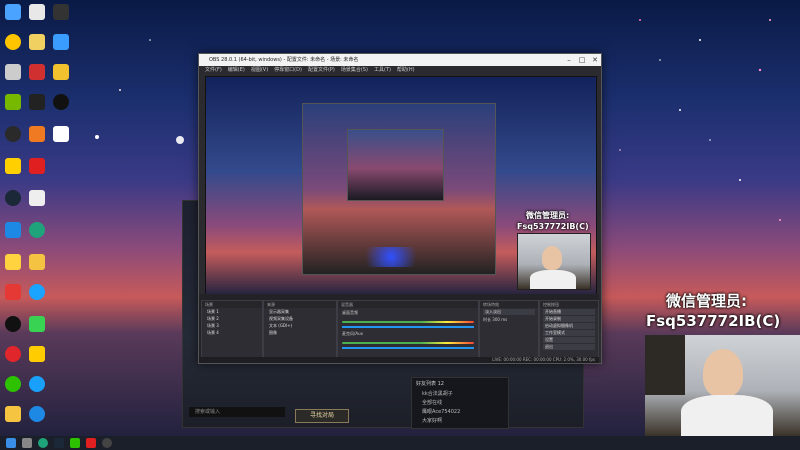 The height and width of the screenshot is (450, 800). I want to click on start-streaming-button: 开始直播, so click(569, 312).